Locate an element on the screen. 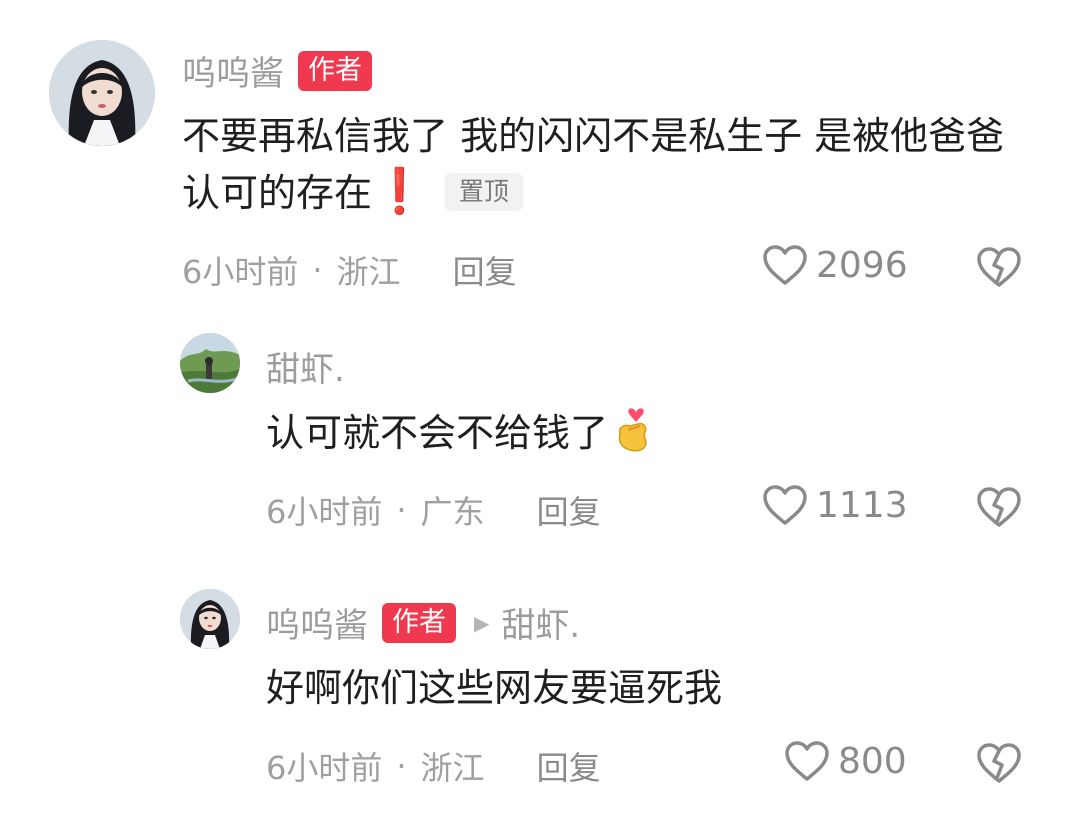 The height and width of the screenshot is (820, 1080). comment-text: 不要再私信我了 我的闪闪不是私生子 是被他爸爸认可的存在 is located at coordinates (593, 164).